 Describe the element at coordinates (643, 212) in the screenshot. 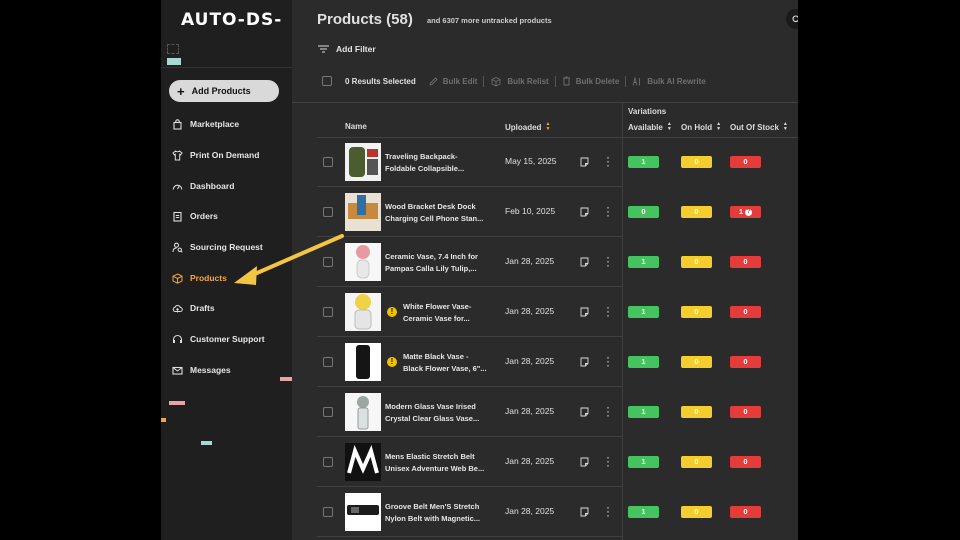

I see `available-count: 0` at that location.